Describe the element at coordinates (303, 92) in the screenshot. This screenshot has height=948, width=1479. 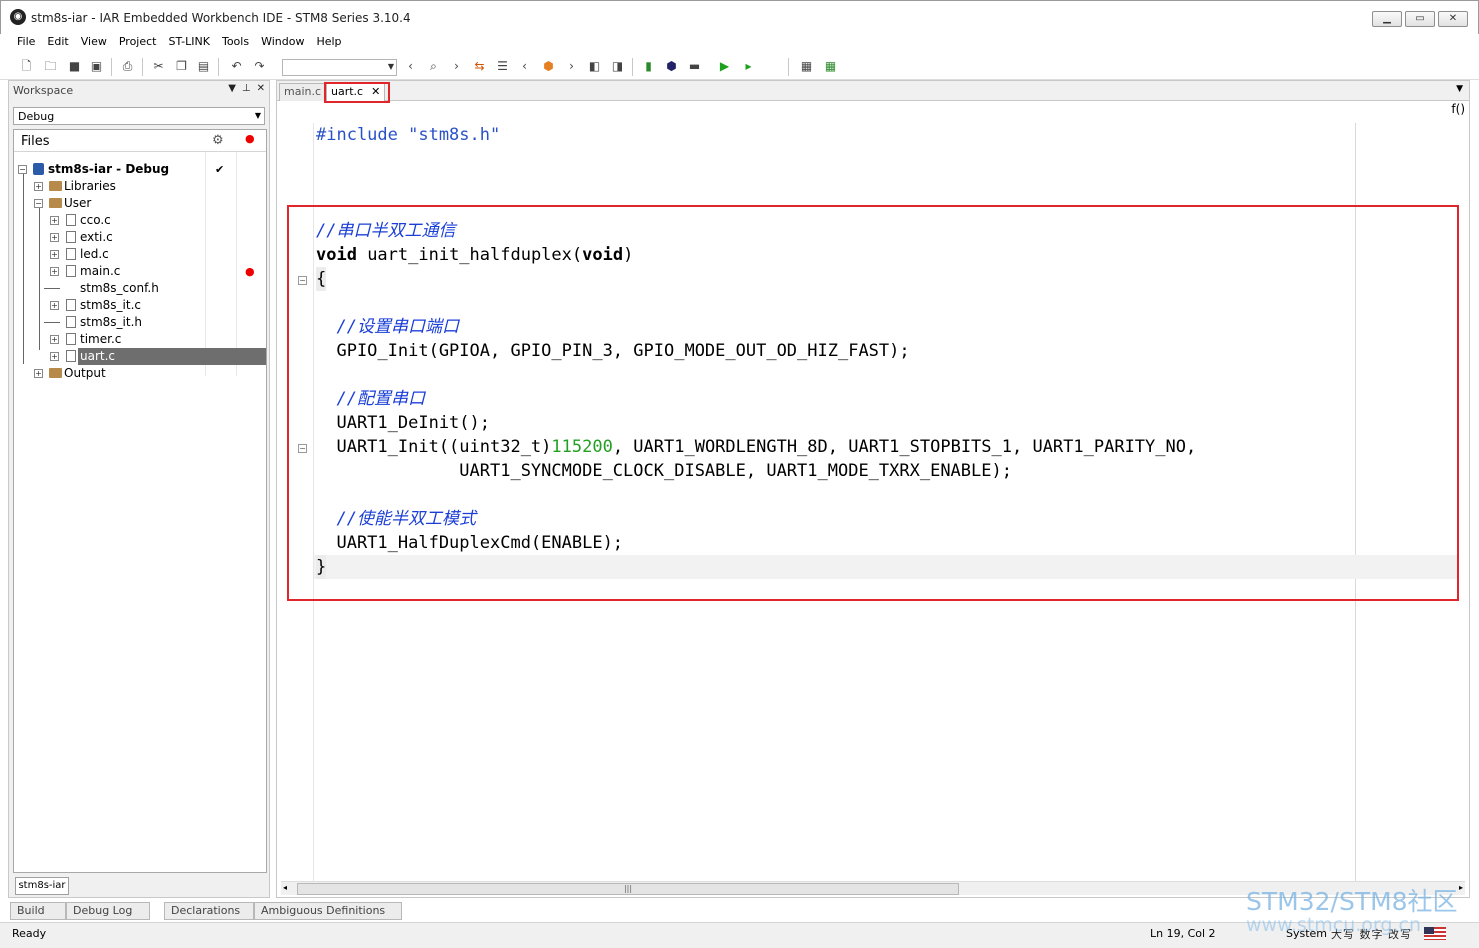
I see `tab-main-c: main.c` at that location.